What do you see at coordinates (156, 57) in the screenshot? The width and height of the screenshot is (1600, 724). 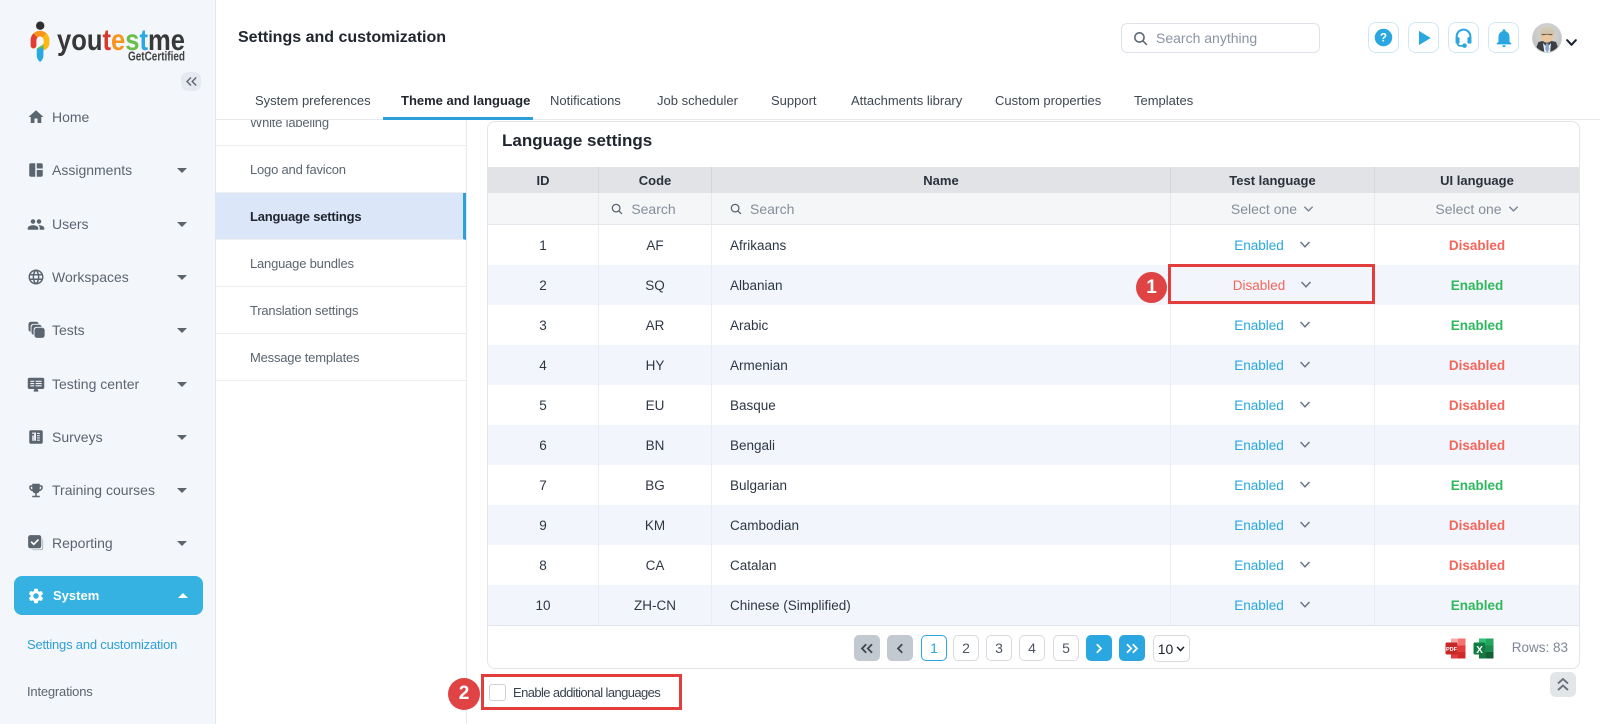 I see `svg-text: GetCertified` at bounding box center [156, 57].